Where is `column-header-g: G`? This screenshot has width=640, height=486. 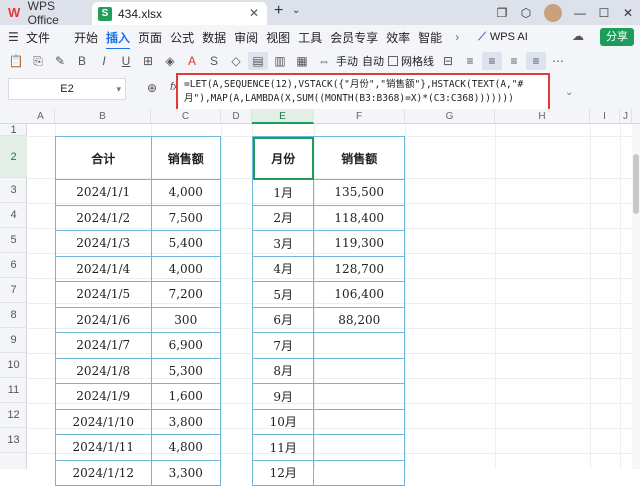
column-header-g: G is located at coordinates (450, 116).